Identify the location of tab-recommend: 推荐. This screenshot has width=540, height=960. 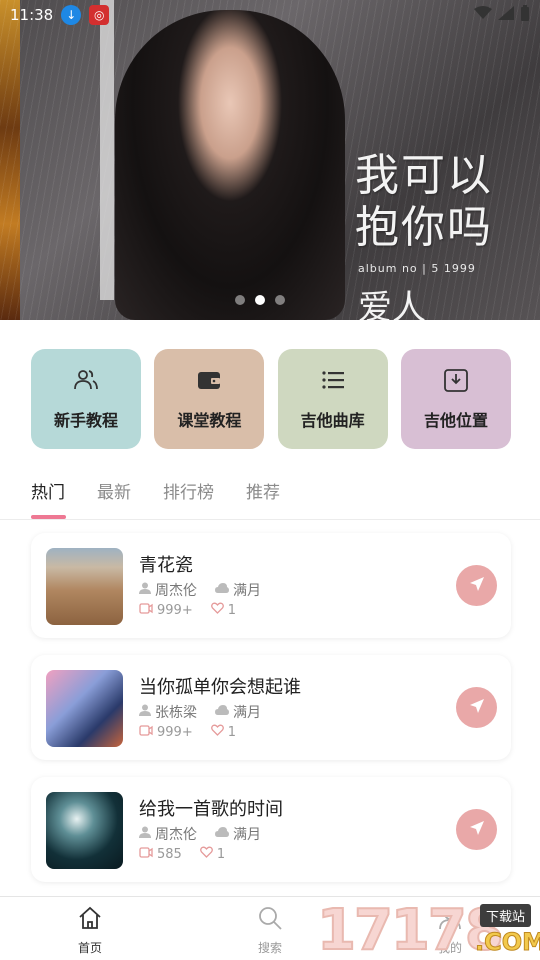
(263, 498).